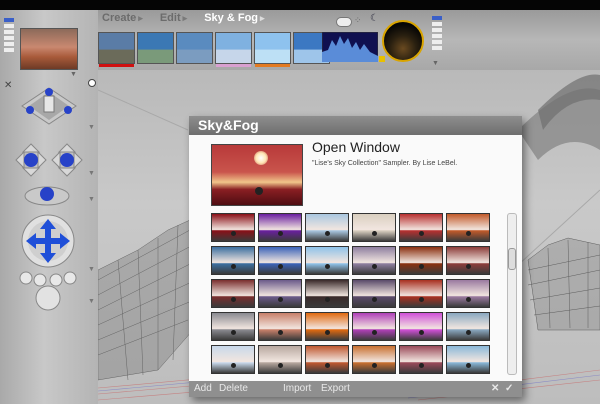 The width and height of the screenshot is (600, 404). What do you see at coordinates (48, 160) in the screenshot?
I see `move-tool-icon` at bounding box center [48, 160].